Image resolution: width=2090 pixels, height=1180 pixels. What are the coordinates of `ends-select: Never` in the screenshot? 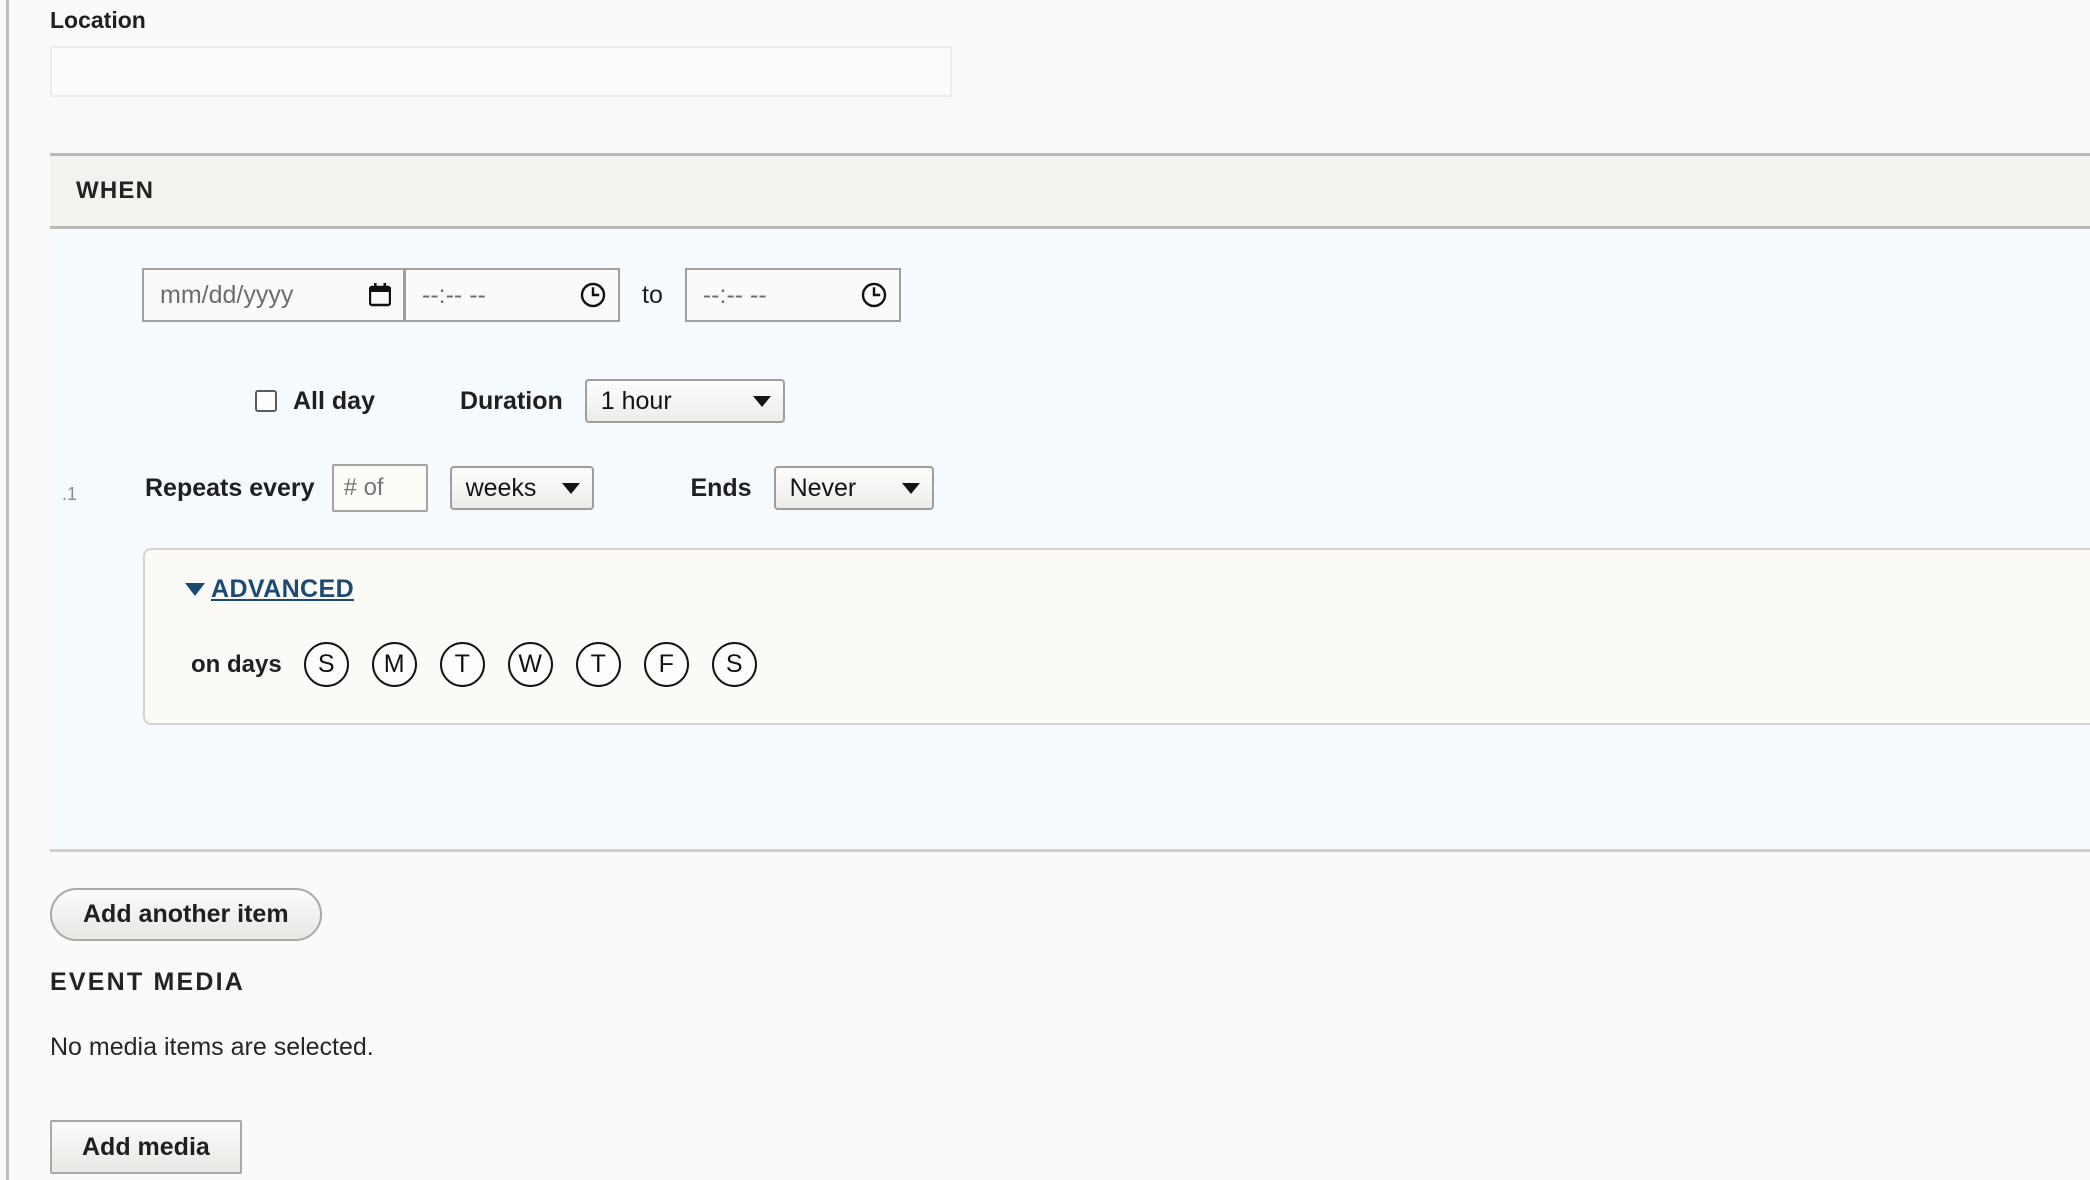 It's located at (853, 488).